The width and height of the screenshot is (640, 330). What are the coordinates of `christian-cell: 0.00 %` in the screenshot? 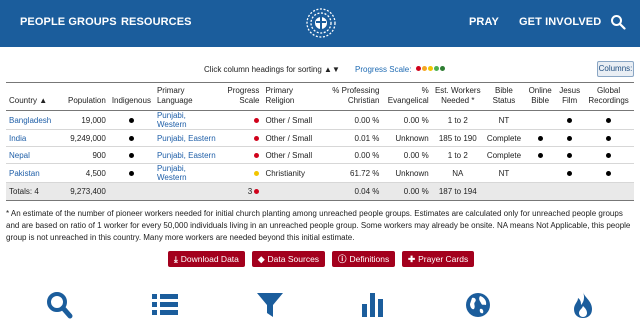 It's located at (353, 120).